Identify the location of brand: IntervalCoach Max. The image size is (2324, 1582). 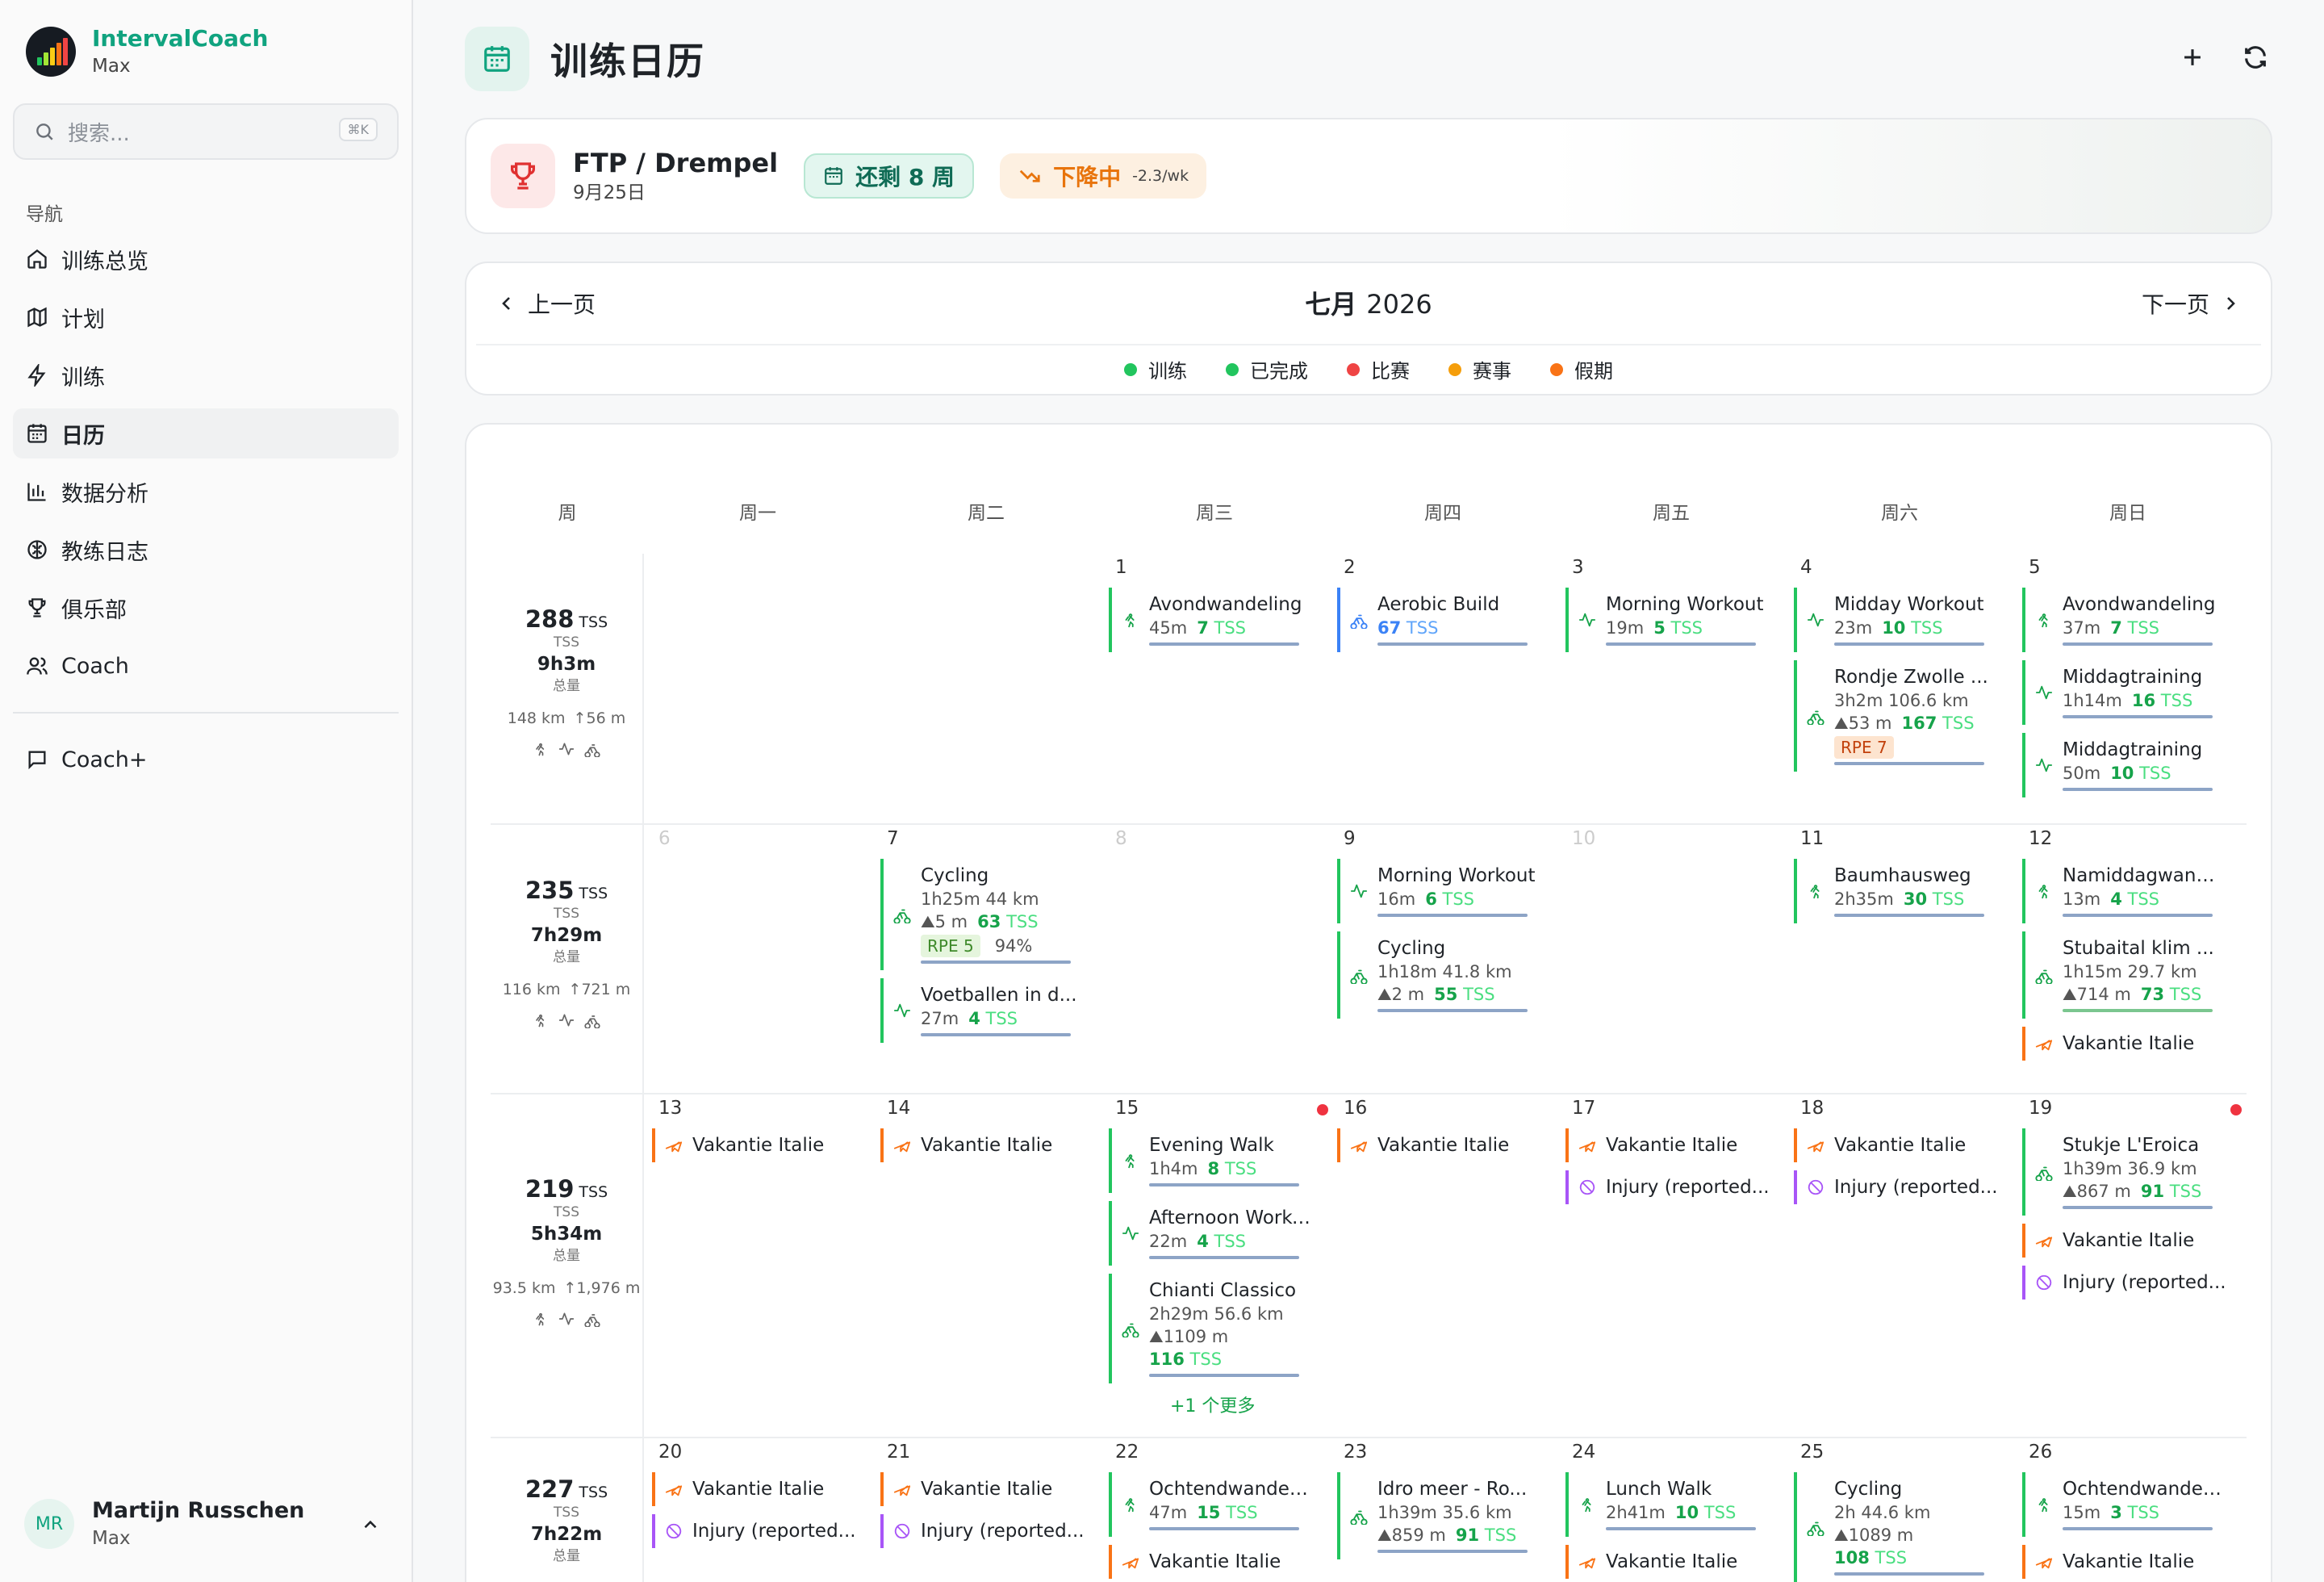
(206, 51).